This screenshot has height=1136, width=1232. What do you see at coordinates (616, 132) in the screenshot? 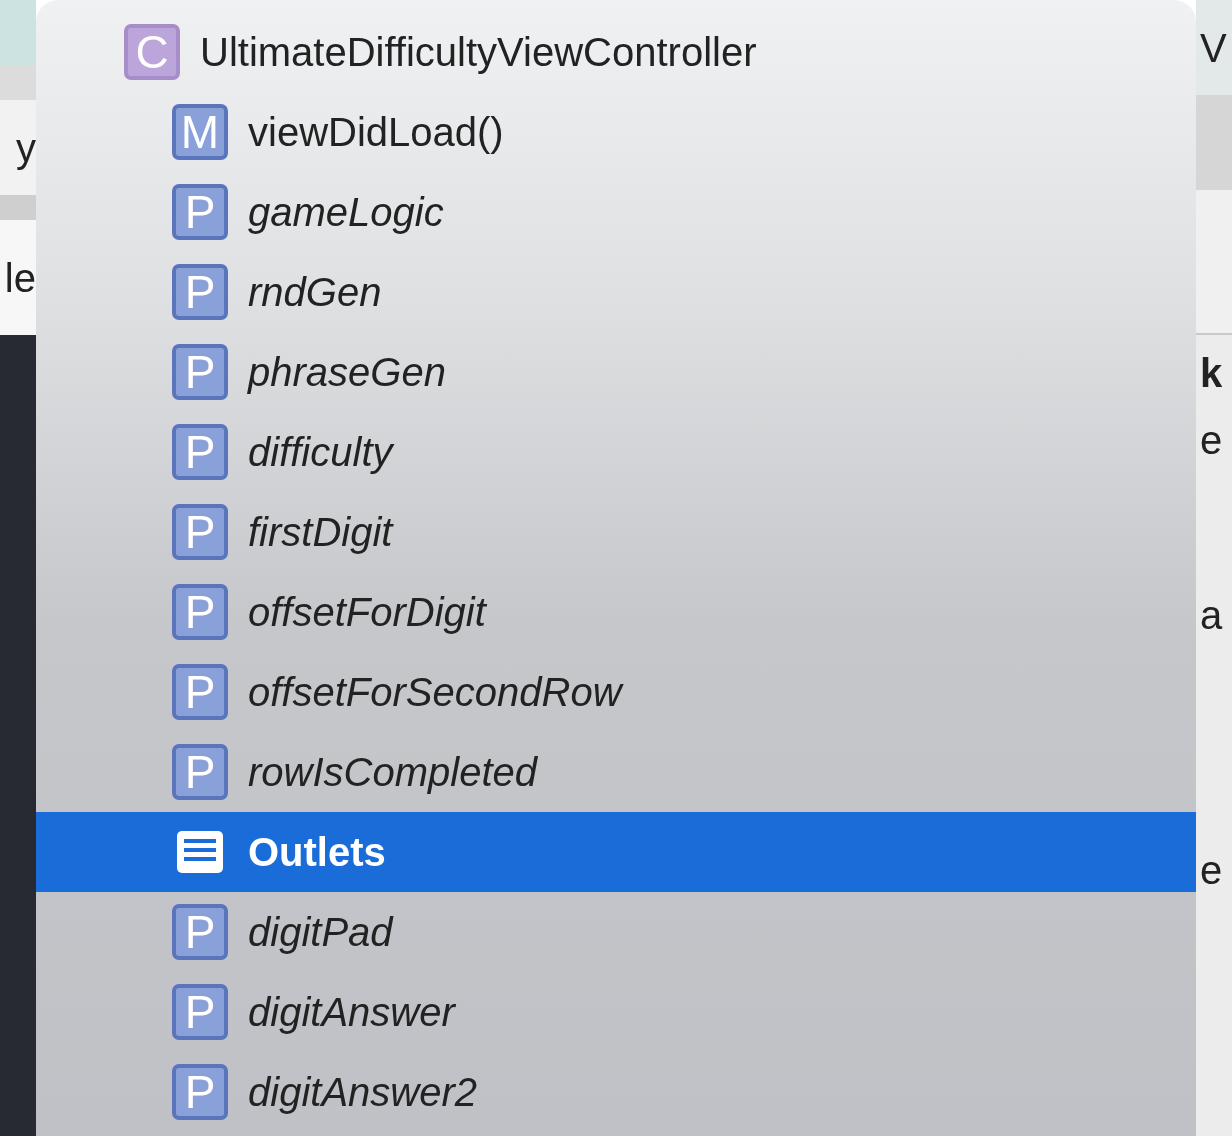
I see `menu-item: M viewDidLoad()` at bounding box center [616, 132].